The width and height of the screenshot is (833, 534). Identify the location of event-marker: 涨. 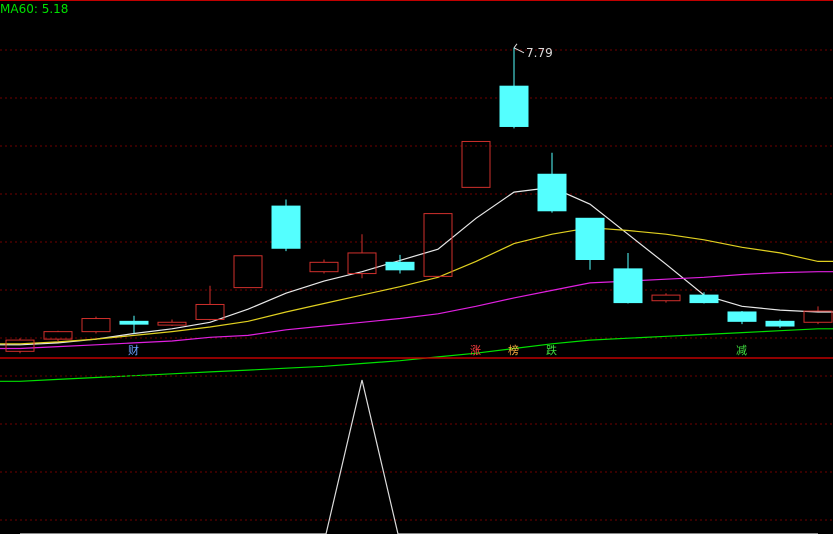
(475, 350).